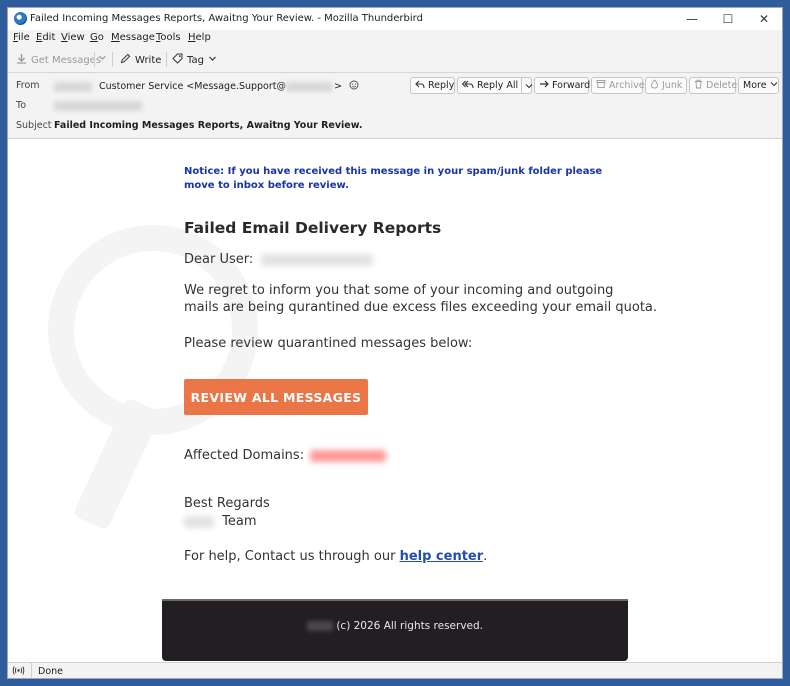 The image size is (790, 686). I want to click on menu-message: Message, so click(133, 37).